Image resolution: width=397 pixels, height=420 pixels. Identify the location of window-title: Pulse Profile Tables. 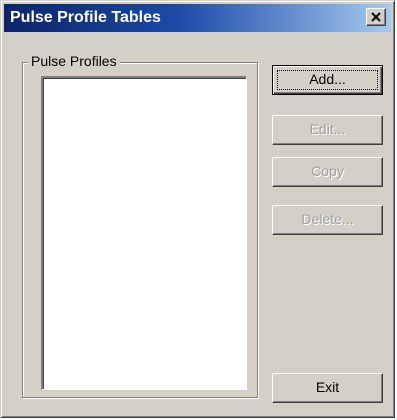
(85, 17).